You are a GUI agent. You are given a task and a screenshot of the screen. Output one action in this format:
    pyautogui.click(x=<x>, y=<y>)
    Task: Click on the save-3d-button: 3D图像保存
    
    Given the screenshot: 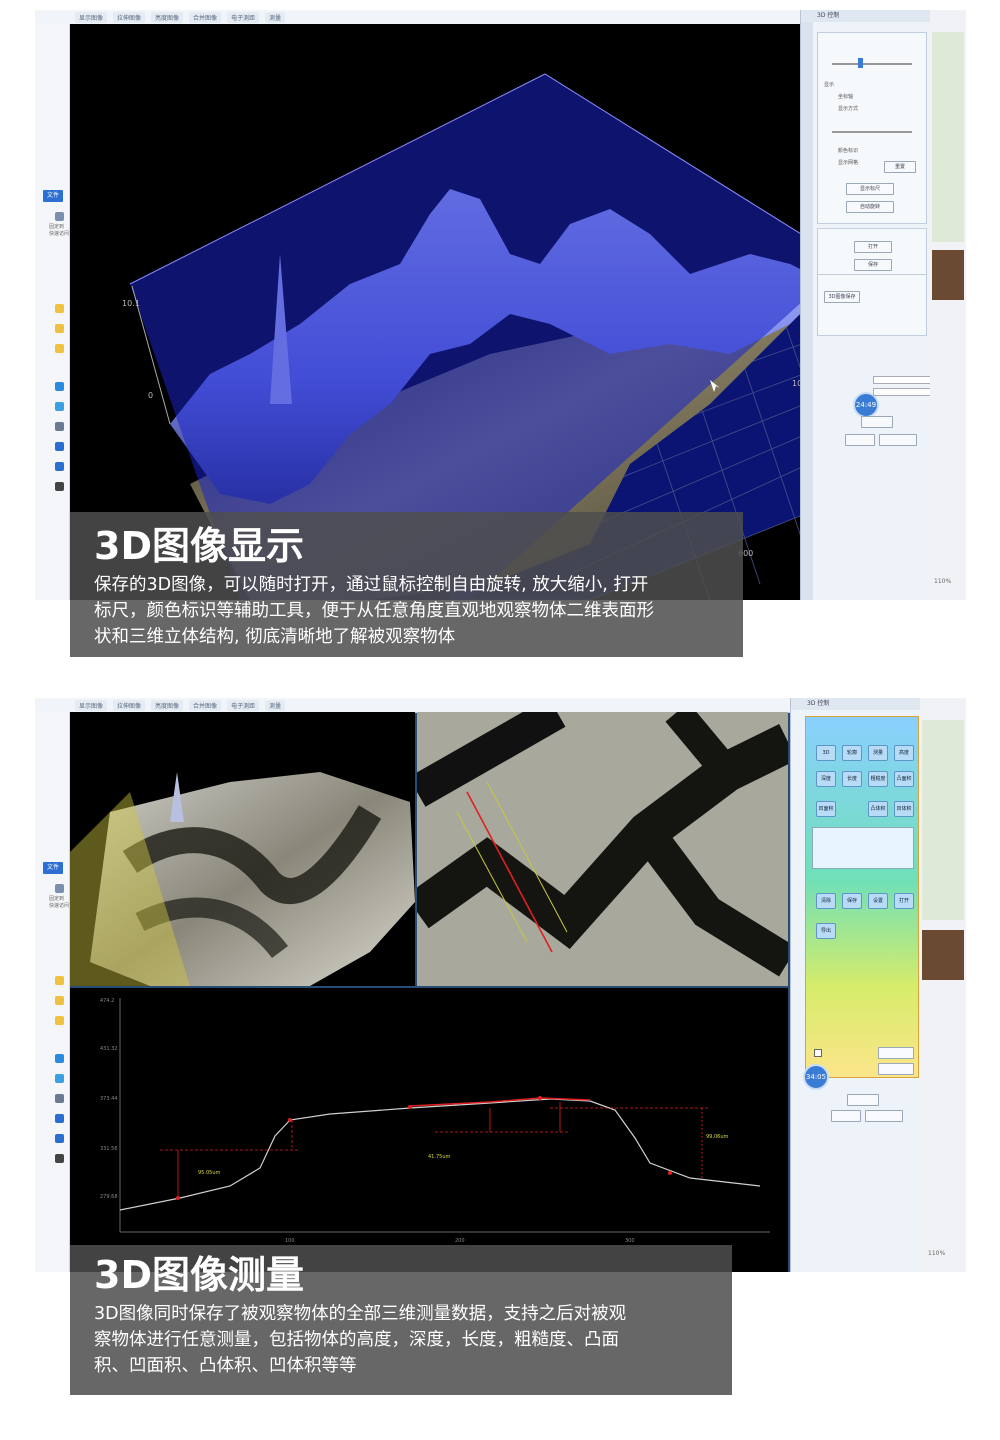 What is the action you would take?
    pyautogui.click(x=842, y=297)
    